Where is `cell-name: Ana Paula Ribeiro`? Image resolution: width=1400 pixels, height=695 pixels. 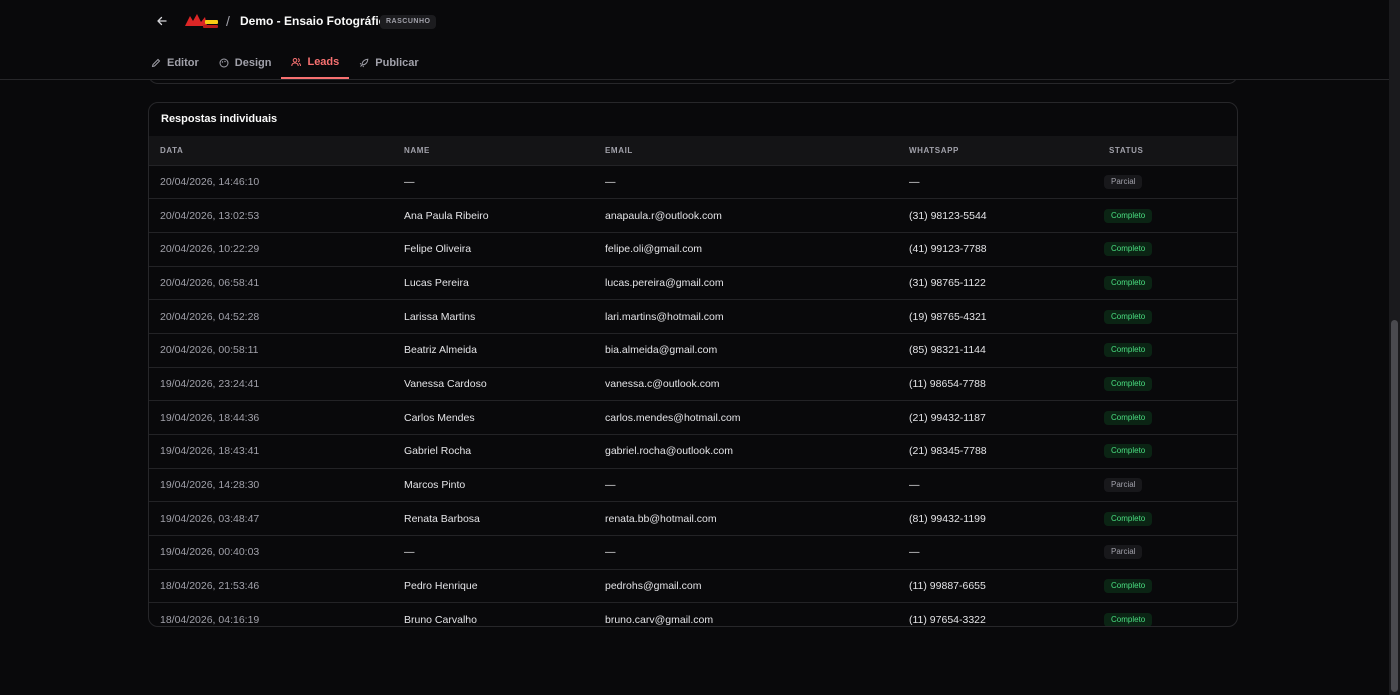 cell-name: Ana Paula Ribeiro is located at coordinates (446, 215).